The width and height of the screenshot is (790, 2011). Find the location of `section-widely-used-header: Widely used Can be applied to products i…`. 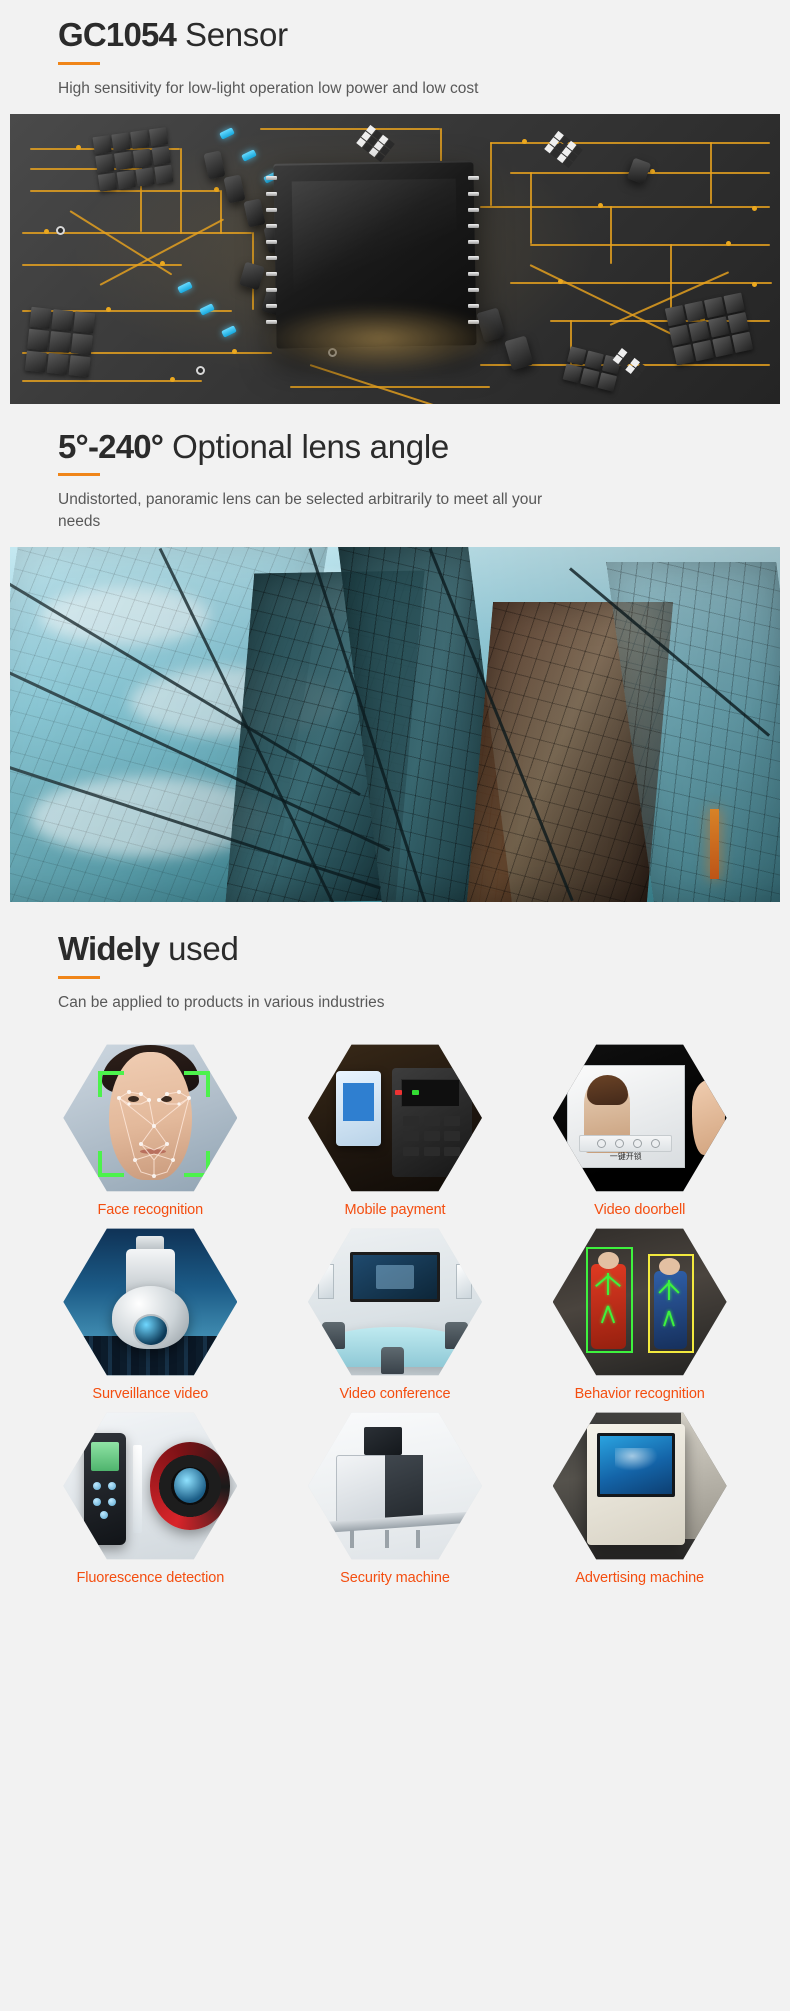

section-widely-used-header: Widely used Can be applied to products i… is located at coordinates (395, 958).